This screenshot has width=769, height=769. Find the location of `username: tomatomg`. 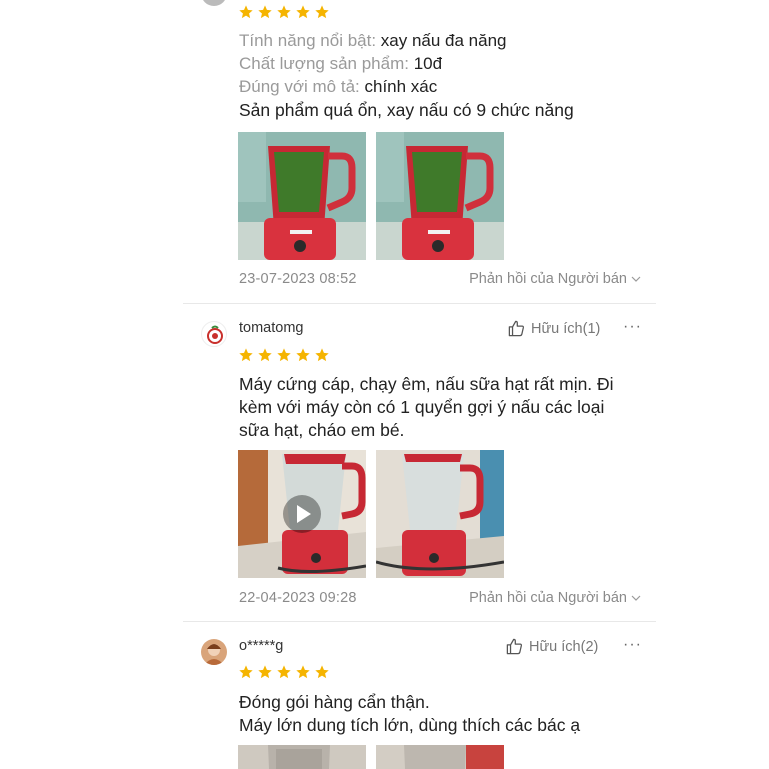

username: tomatomg is located at coordinates (271, 328).